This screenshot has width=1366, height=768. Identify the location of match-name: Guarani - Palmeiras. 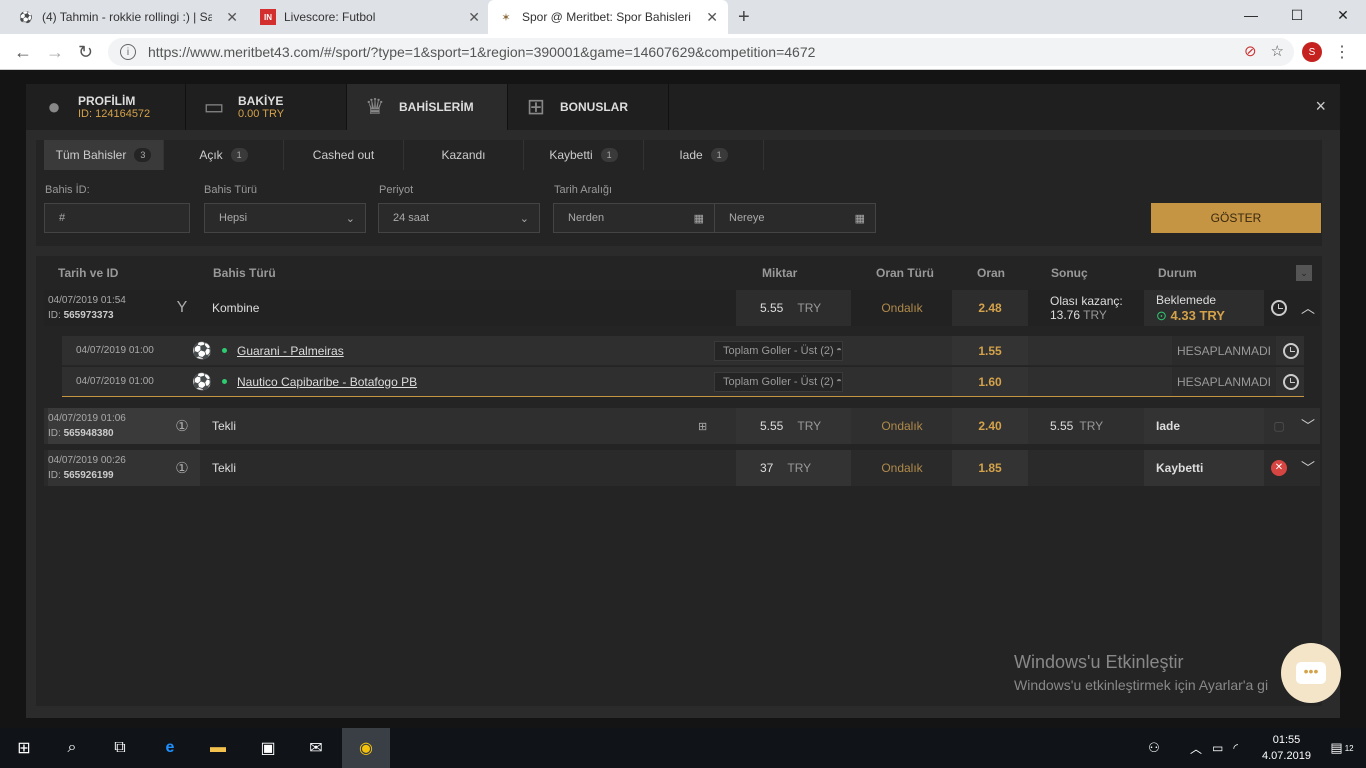
(290, 351).